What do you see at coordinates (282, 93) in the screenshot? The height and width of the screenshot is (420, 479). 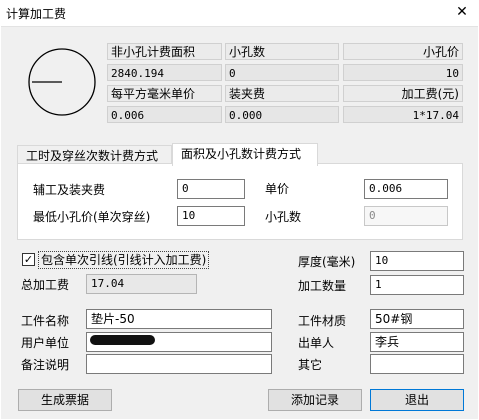 I see `clamp-fee-header: 装夹费` at bounding box center [282, 93].